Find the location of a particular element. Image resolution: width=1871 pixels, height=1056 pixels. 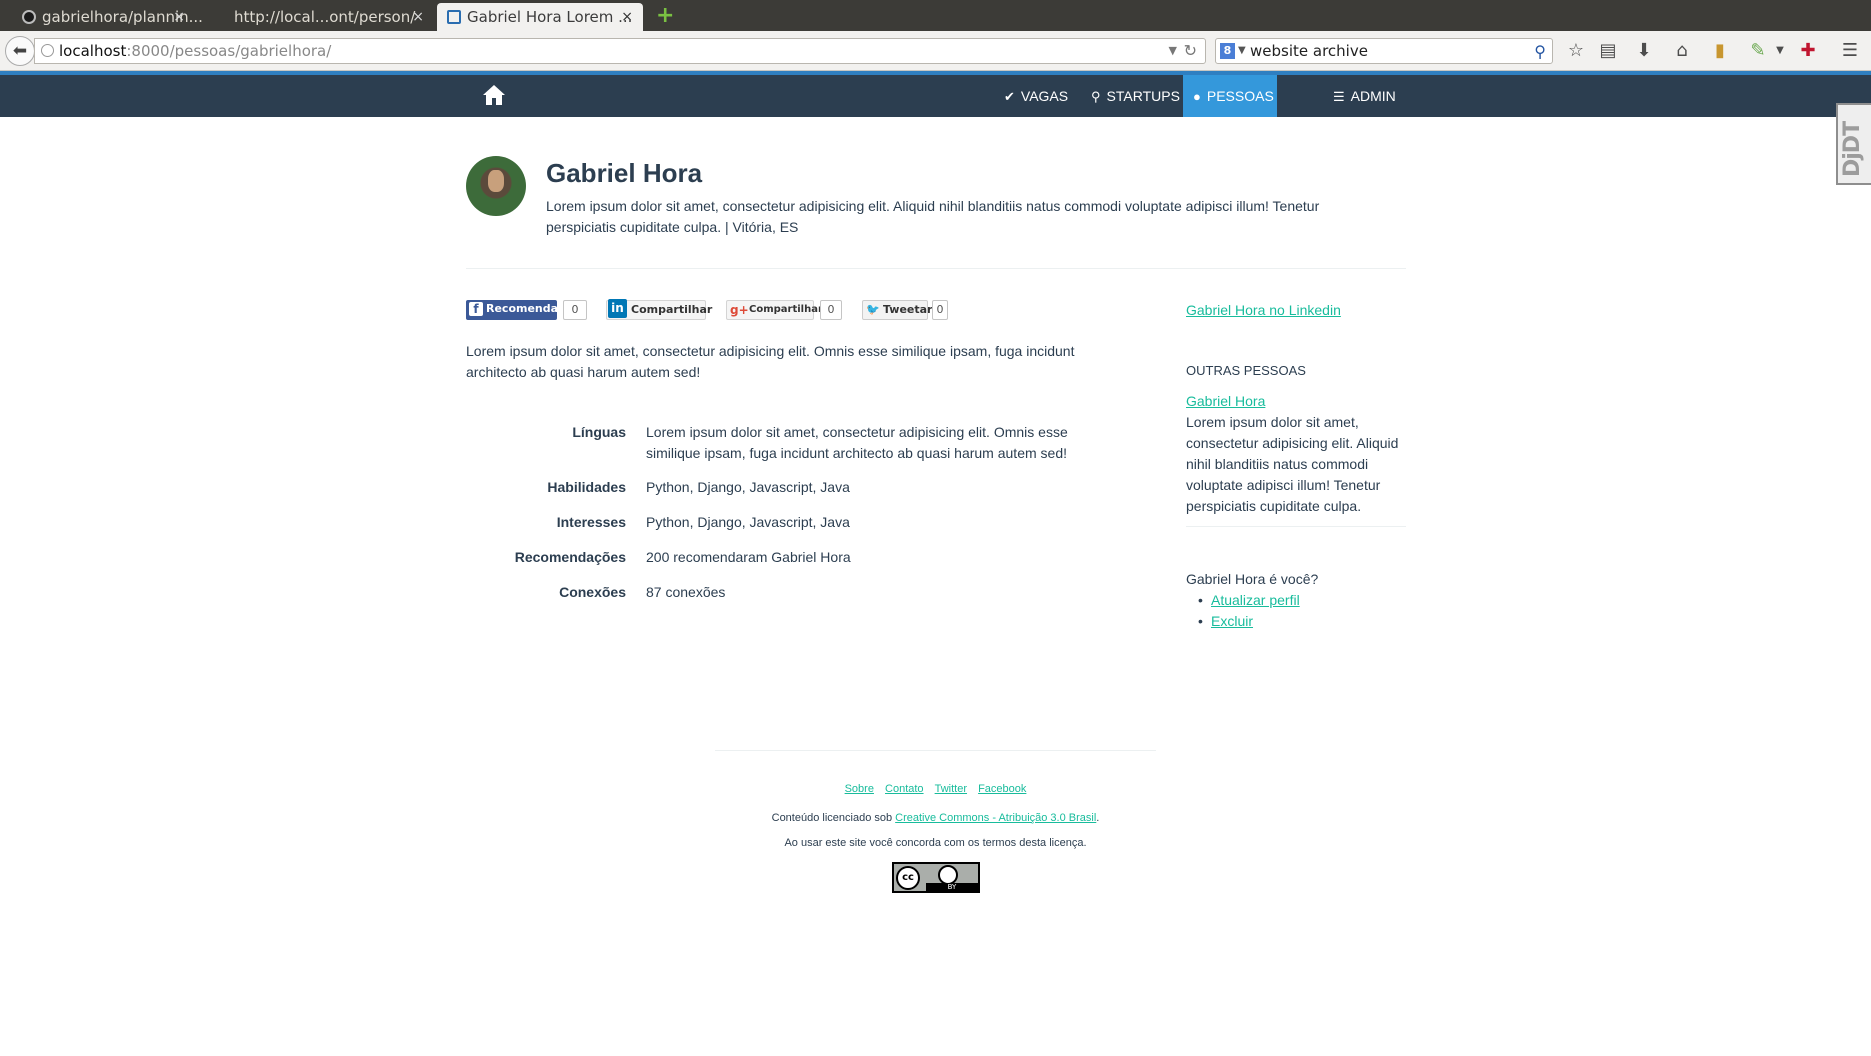

nav-startups: ⚲ STARTUPS is located at coordinates (1135, 96).